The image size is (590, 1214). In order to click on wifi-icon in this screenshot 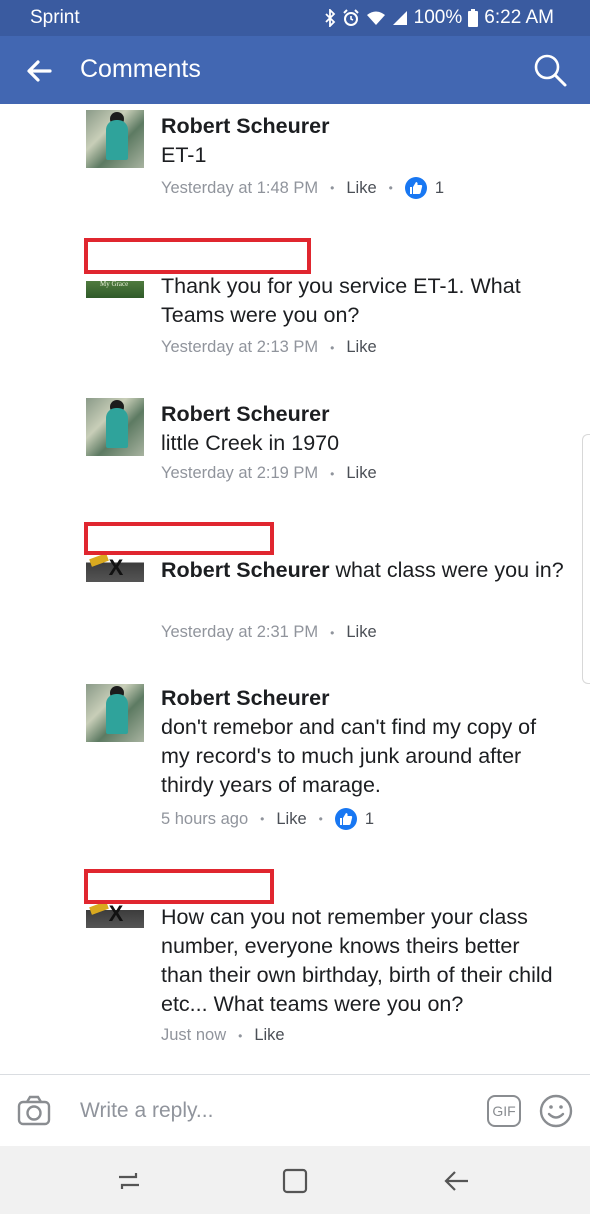, I will do `click(376, 18)`.